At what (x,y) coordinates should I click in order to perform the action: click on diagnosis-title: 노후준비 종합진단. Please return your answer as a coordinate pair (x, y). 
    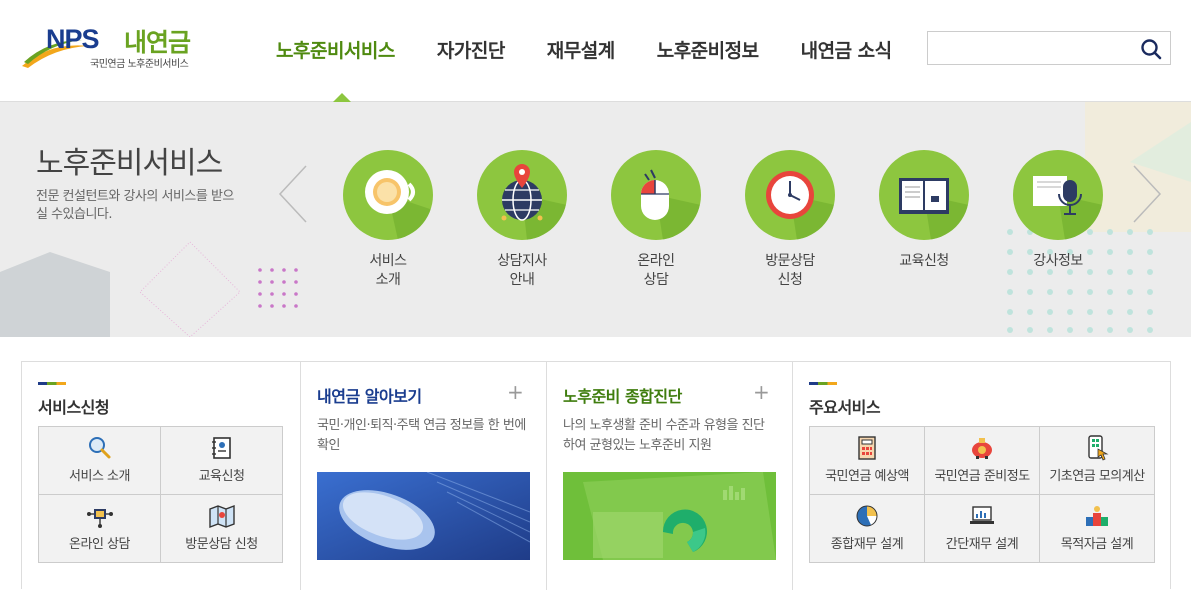
    Looking at the image, I should click on (622, 396).